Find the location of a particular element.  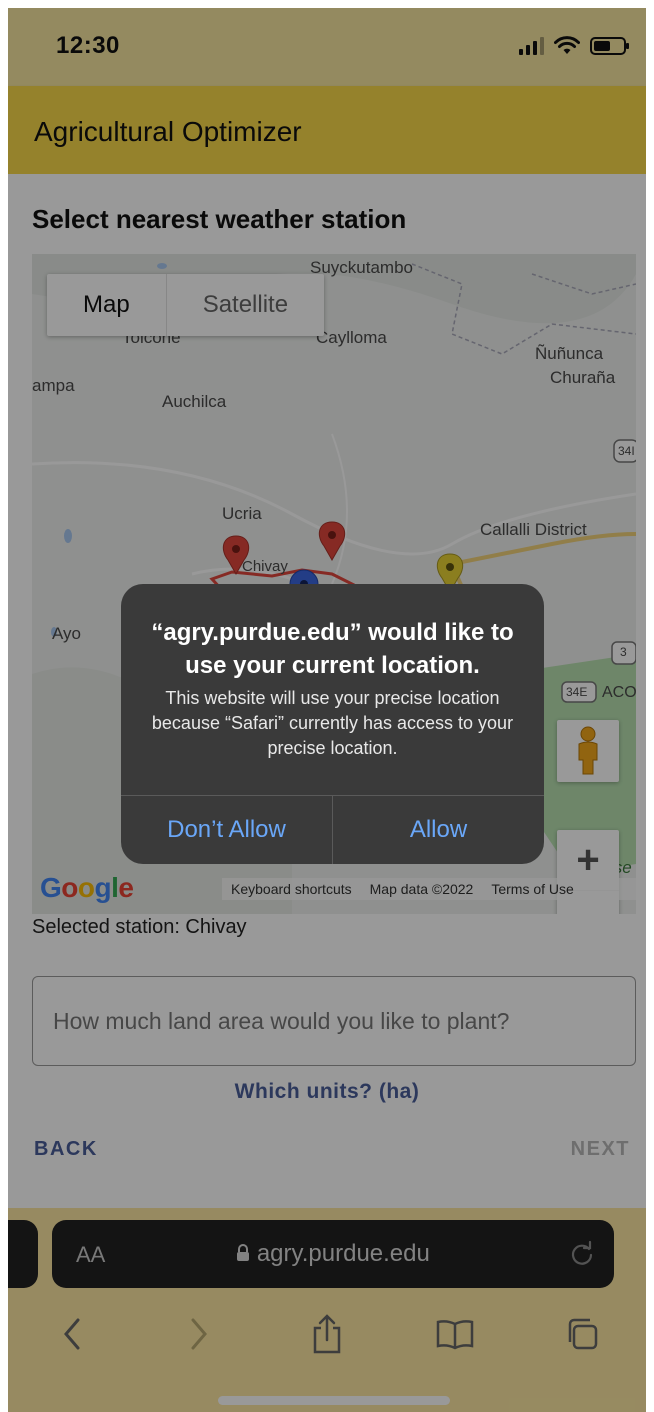

pegman-icon is located at coordinates (588, 750).